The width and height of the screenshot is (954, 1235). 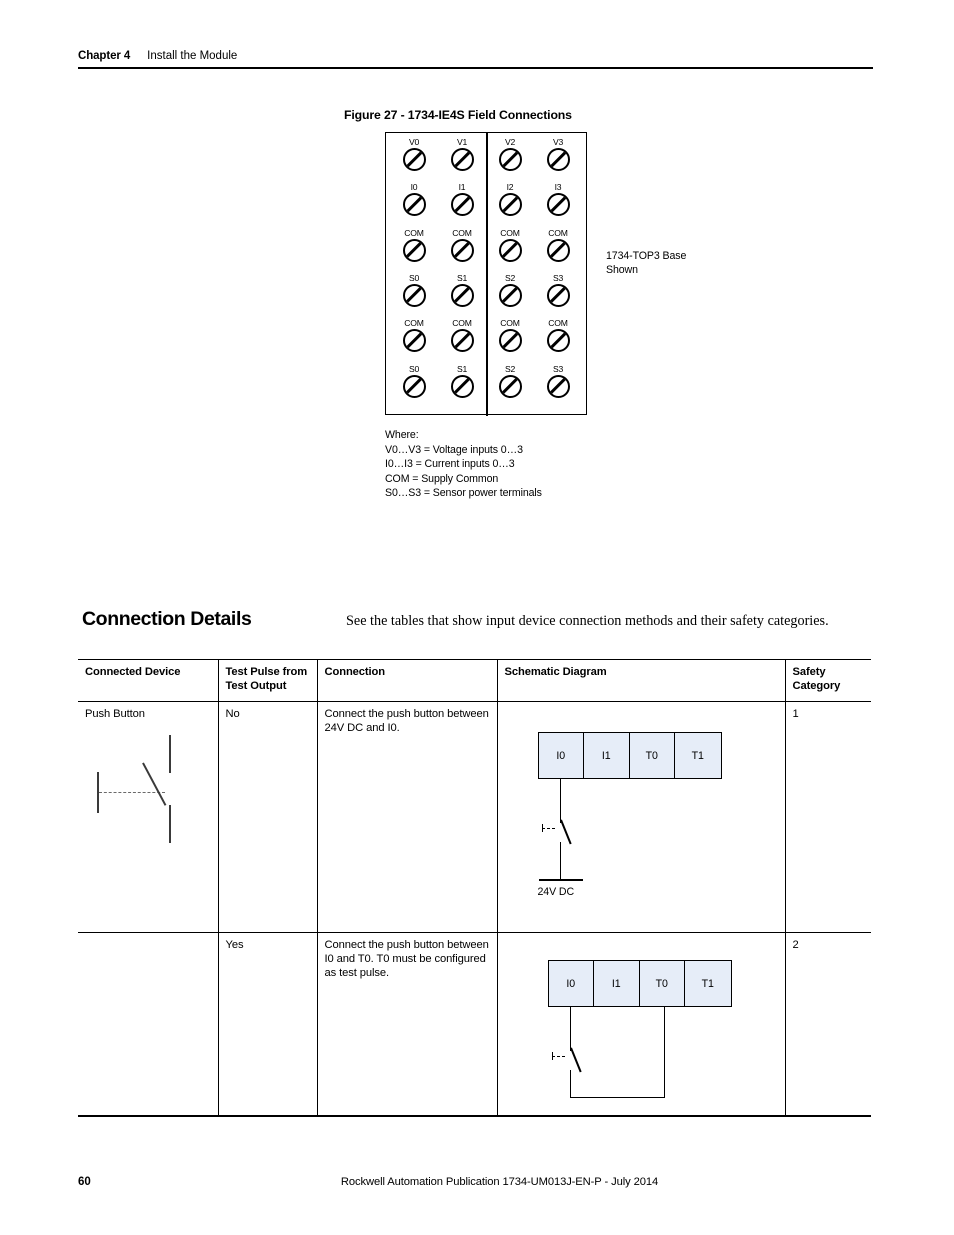 What do you see at coordinates (617, 1098) in the screenshot?
I see `wire-loop-bottom` at bounding box center [617, 1098].